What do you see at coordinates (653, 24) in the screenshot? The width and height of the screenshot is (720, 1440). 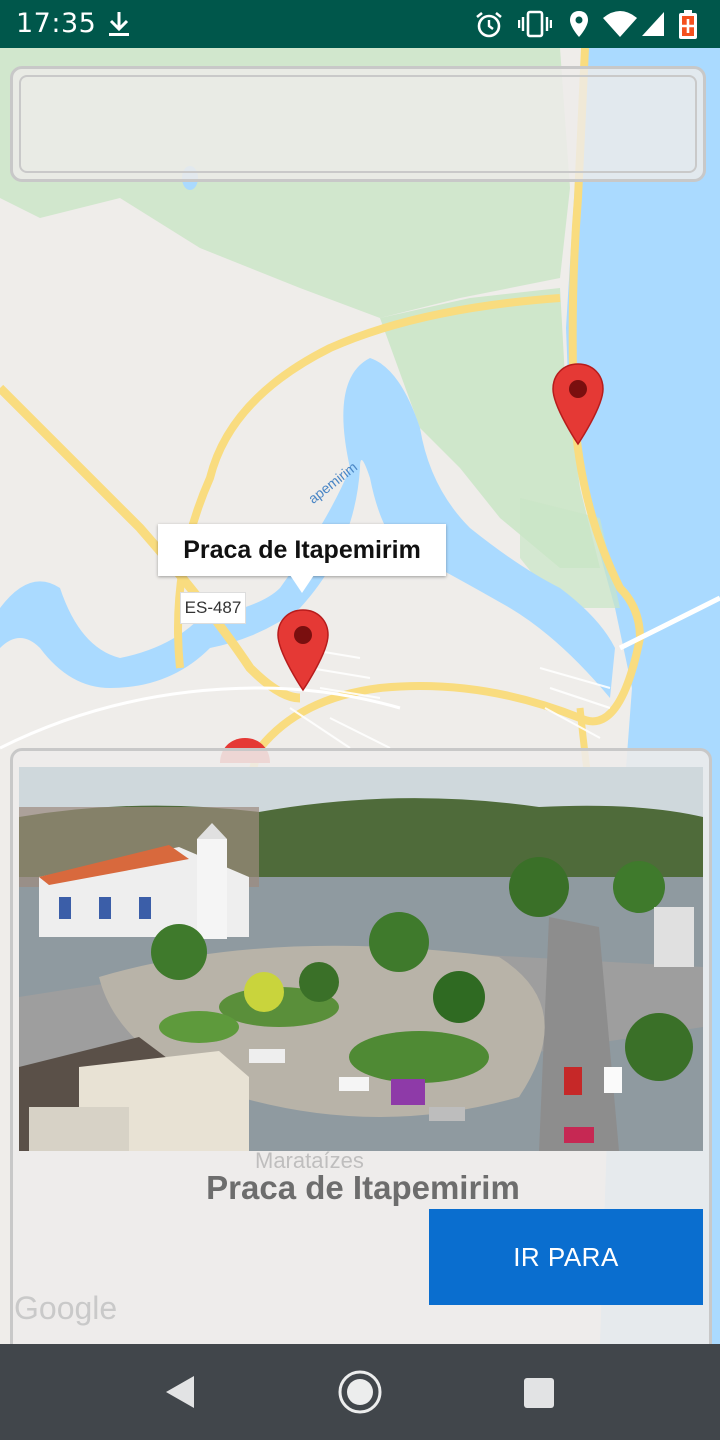 I see `signal-icon` at bounding box center [653, 24].